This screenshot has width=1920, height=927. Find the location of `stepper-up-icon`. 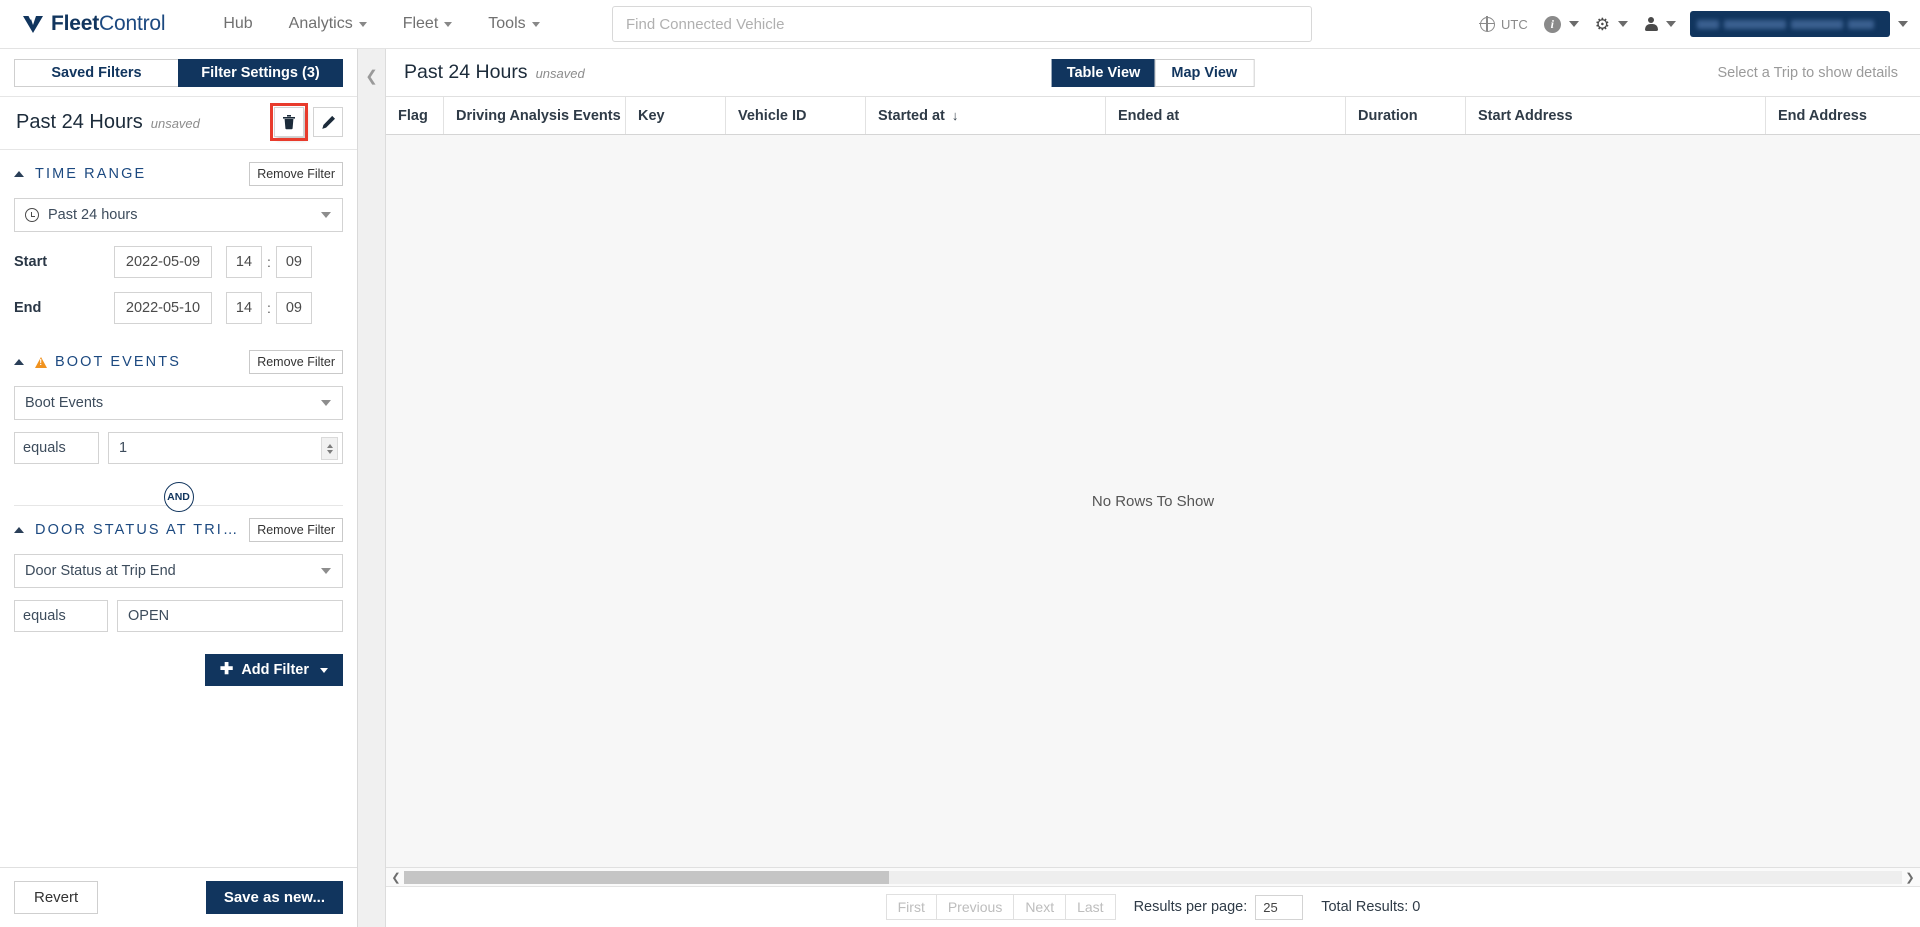

stepper-up-icon is located at coordinates (329, 445).